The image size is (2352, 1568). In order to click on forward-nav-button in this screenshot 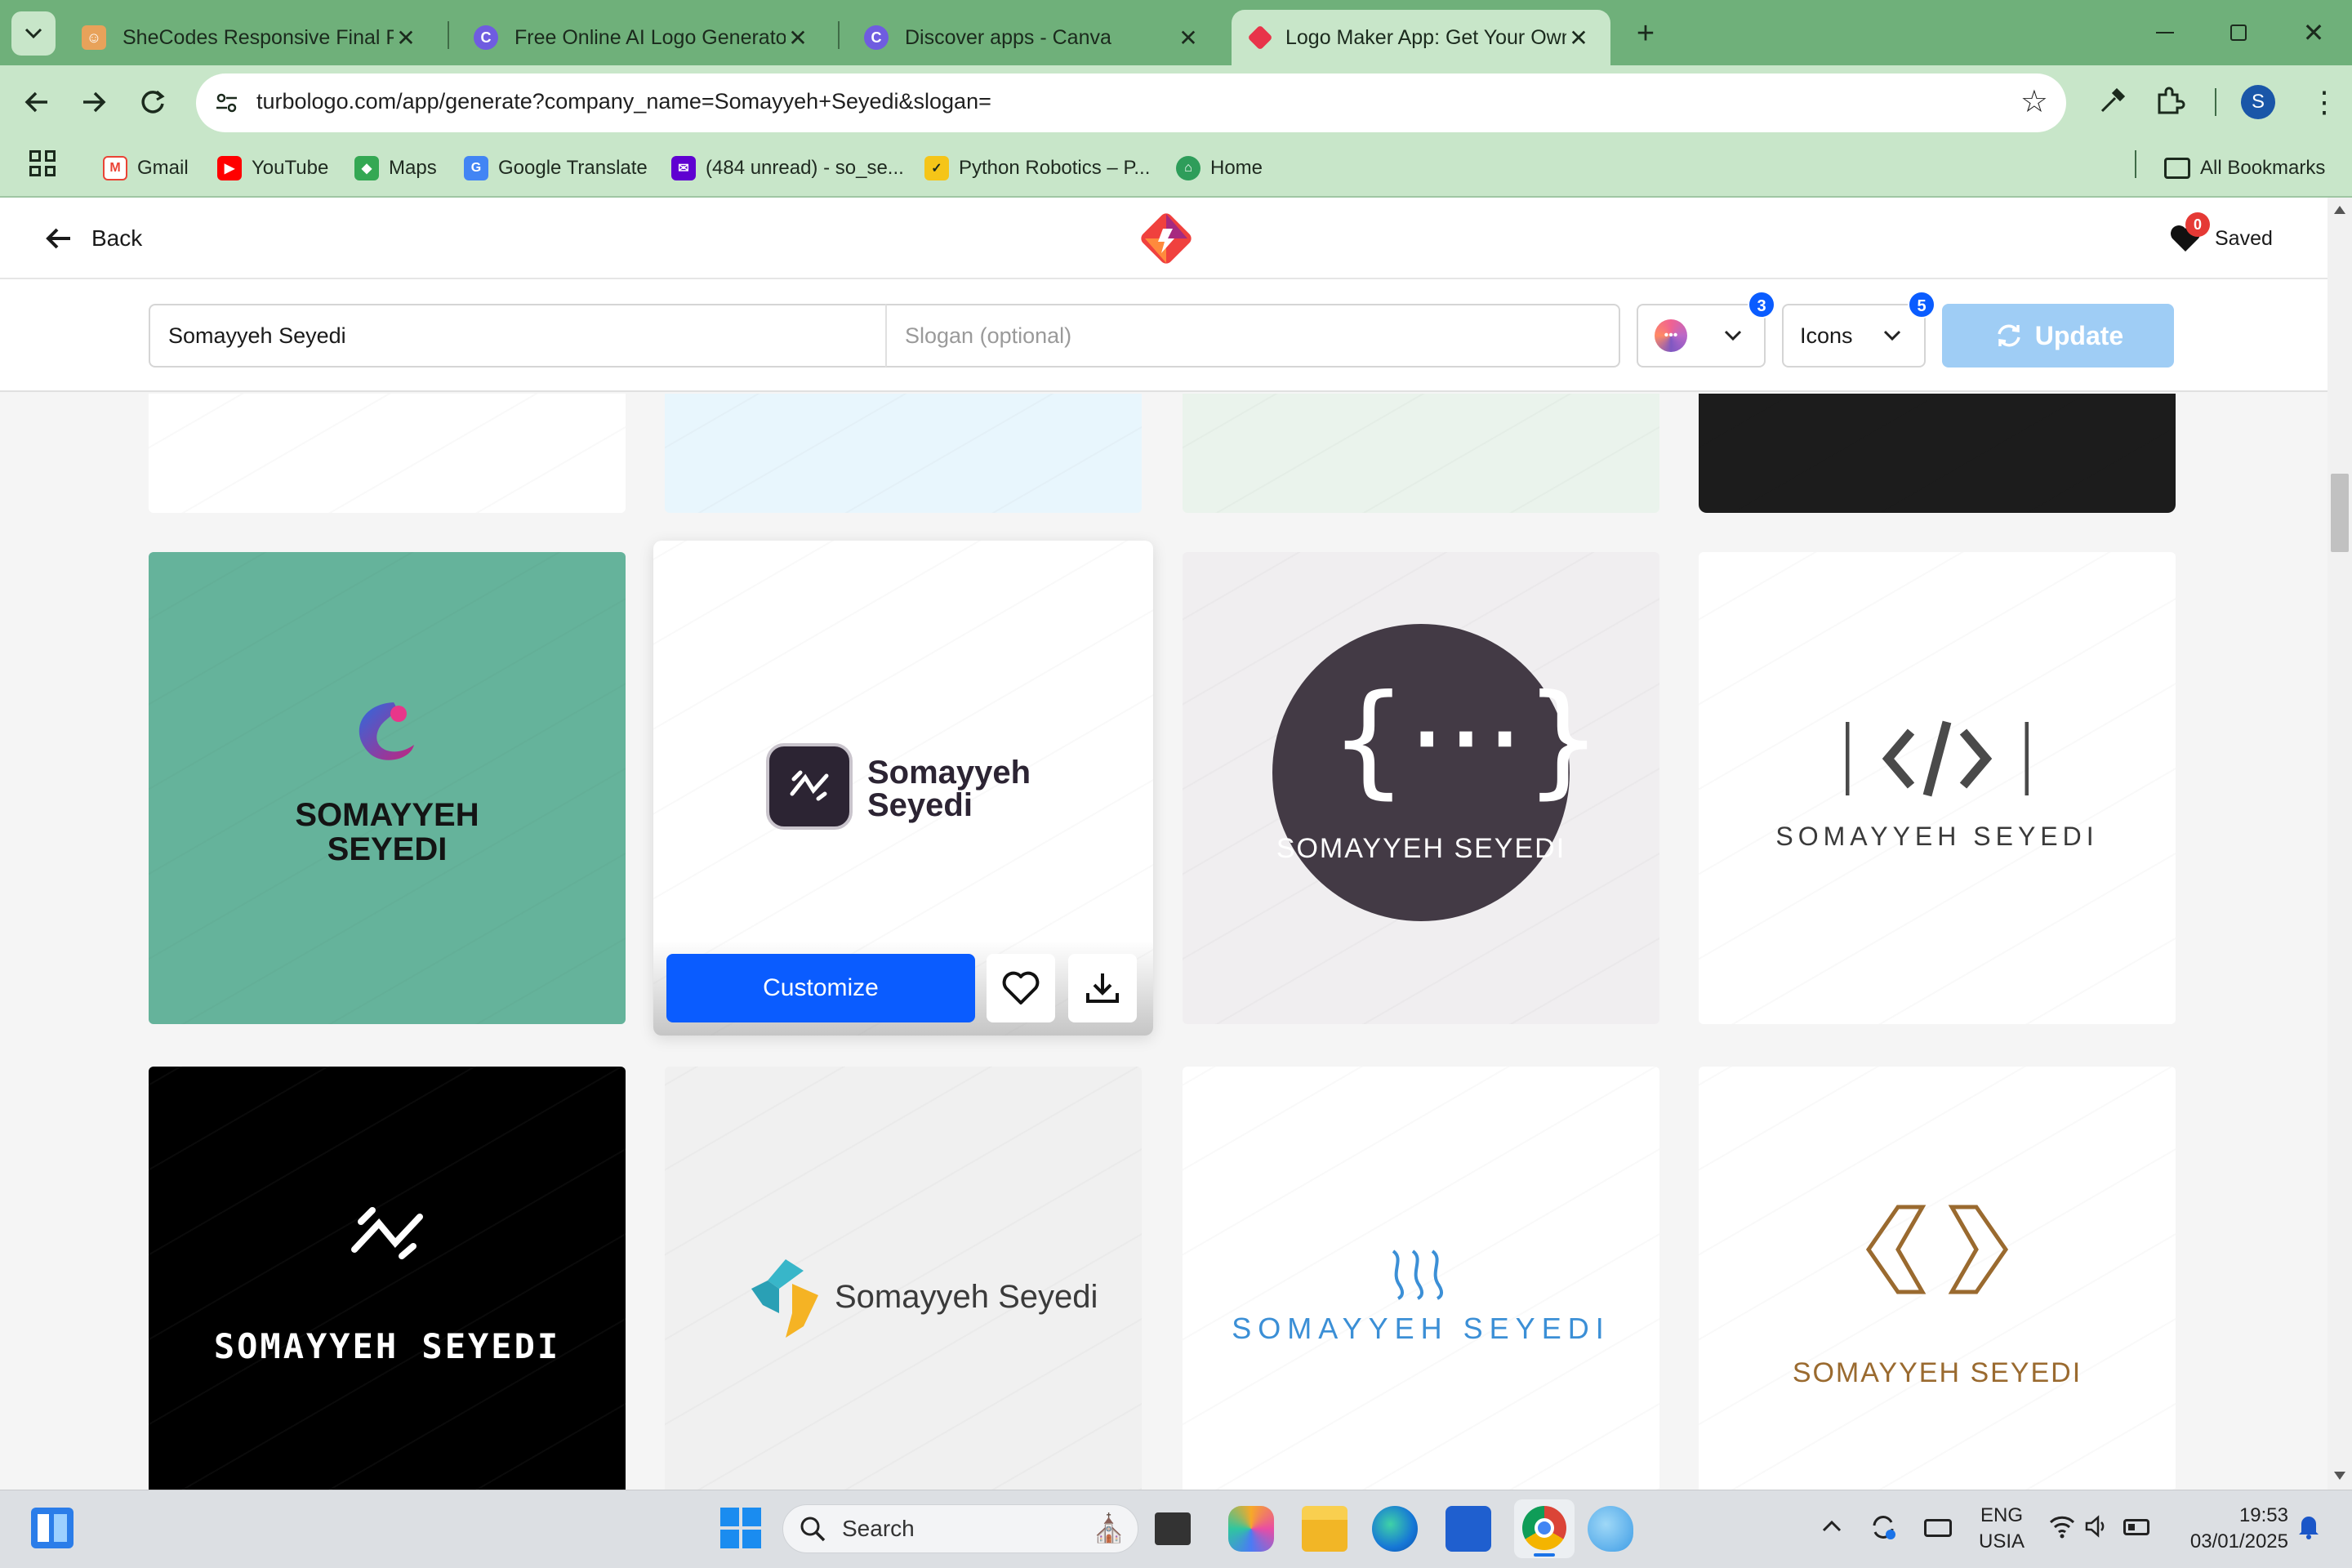, I will do `click(94, 102)`.